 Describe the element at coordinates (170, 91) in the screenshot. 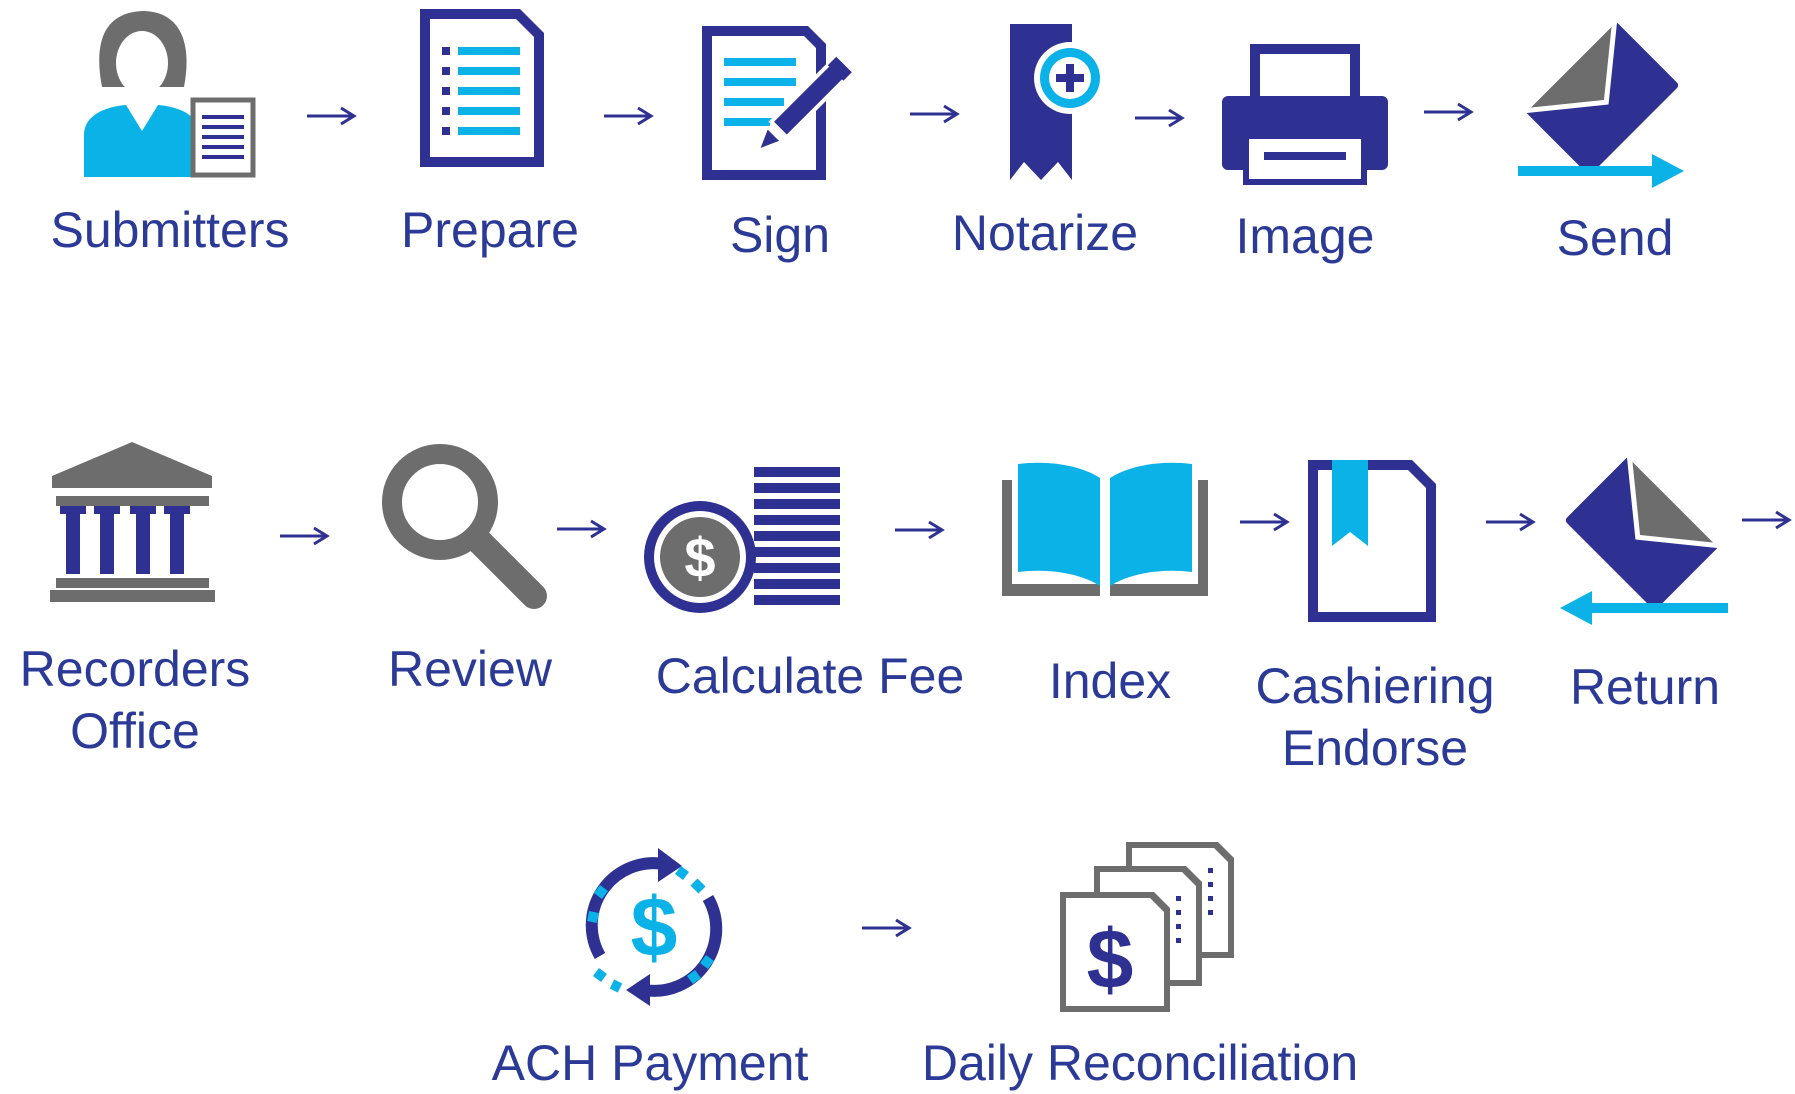

I see `person-document-icon` at that location.